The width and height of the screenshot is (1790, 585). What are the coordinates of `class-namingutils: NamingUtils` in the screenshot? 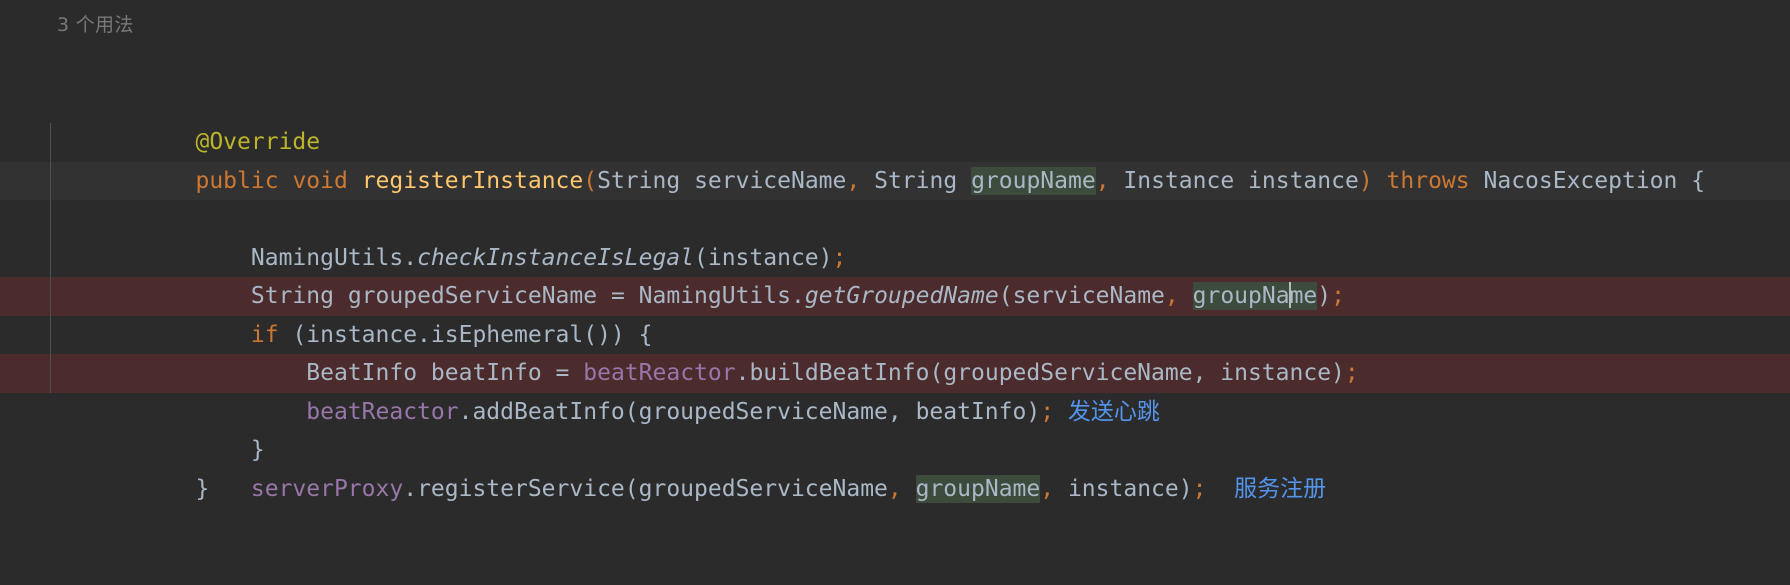 It's located at (714, 296).